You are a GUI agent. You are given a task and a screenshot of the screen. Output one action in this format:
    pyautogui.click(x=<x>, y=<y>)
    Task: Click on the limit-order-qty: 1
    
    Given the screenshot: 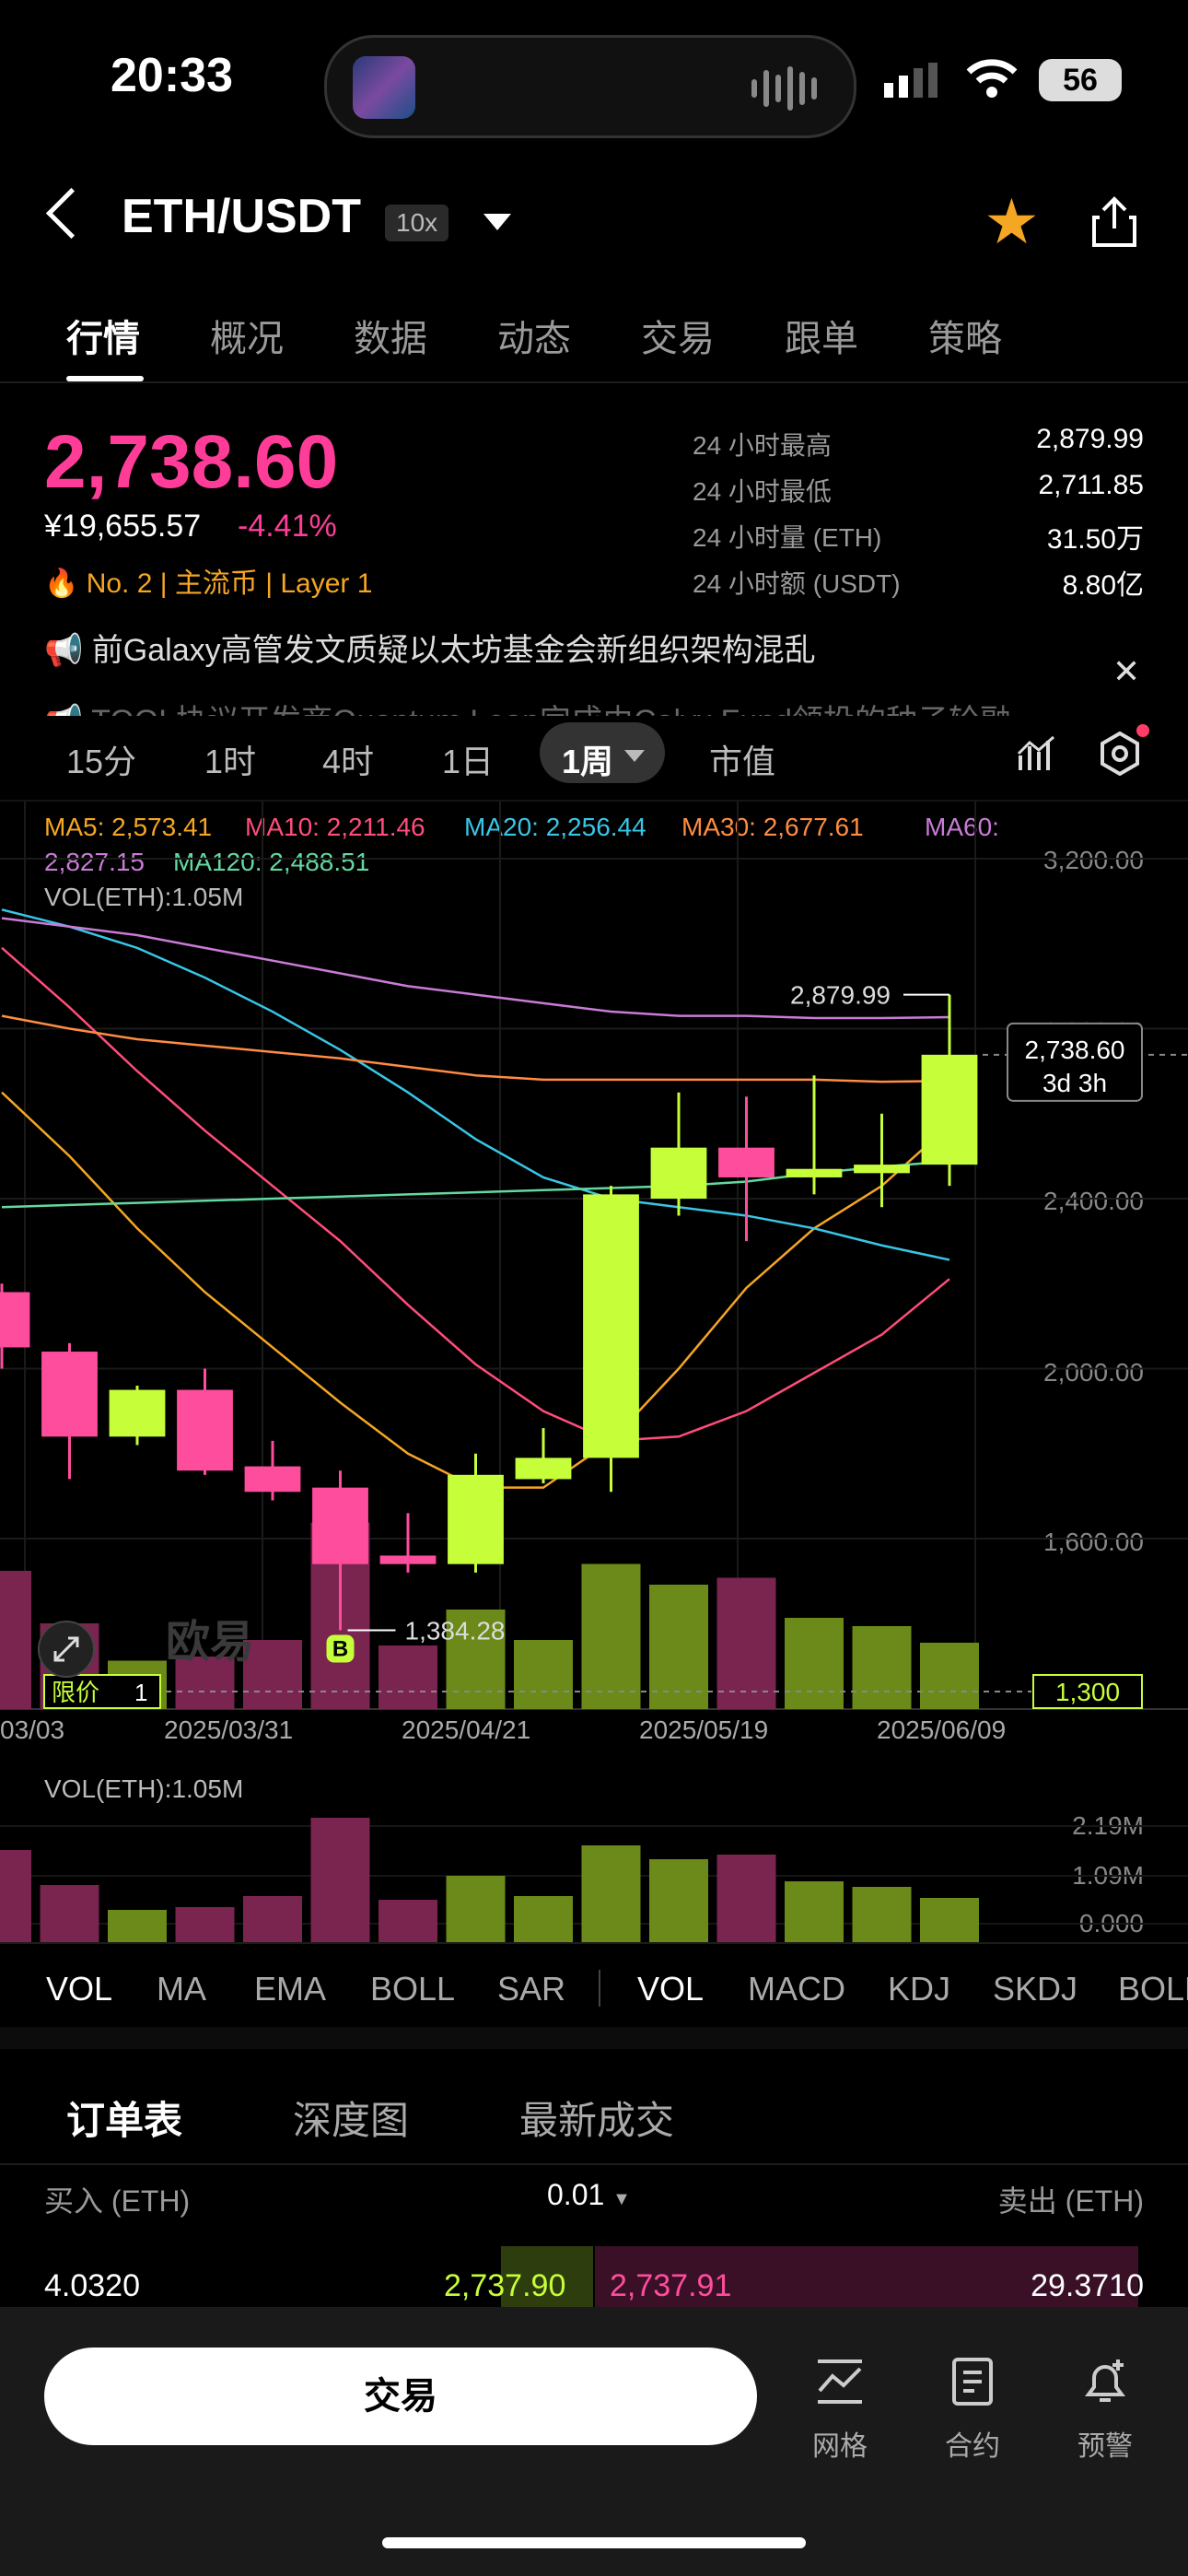 What is the action you would take?
    pyautogui.click(x=140, y=1692)
    